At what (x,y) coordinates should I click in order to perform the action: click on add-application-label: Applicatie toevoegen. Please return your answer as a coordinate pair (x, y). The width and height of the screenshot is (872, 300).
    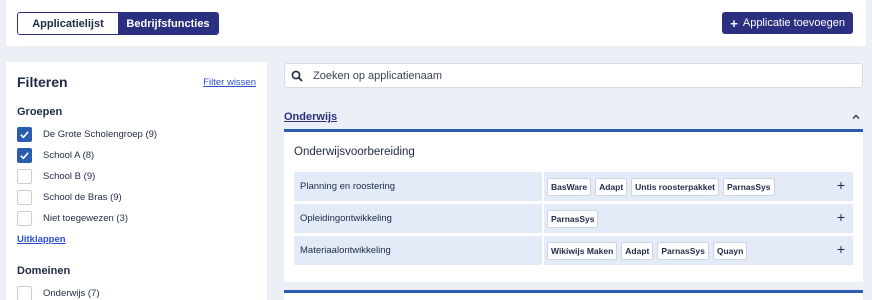
    Looking at the image, I should click on (793, 23).